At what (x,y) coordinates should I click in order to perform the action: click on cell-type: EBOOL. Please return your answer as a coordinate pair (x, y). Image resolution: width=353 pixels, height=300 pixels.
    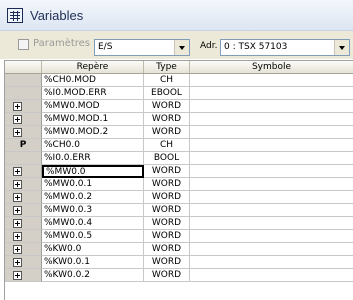
    Looking at the image, I should click on (167, 93).